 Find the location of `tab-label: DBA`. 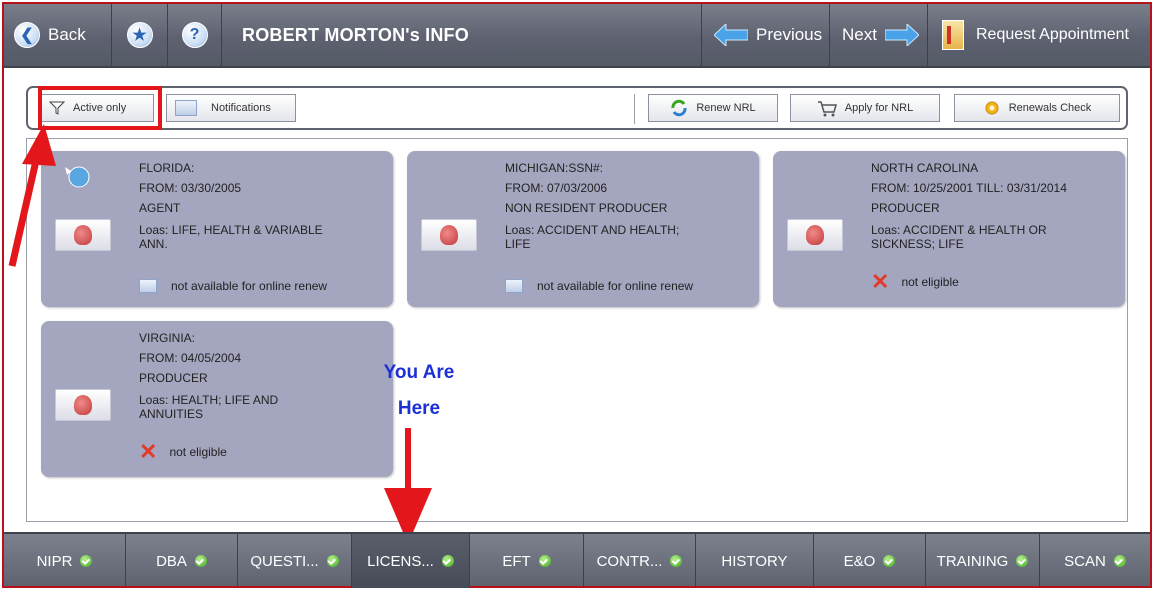

tab-label: DBA is located at coordinates (171, 561).